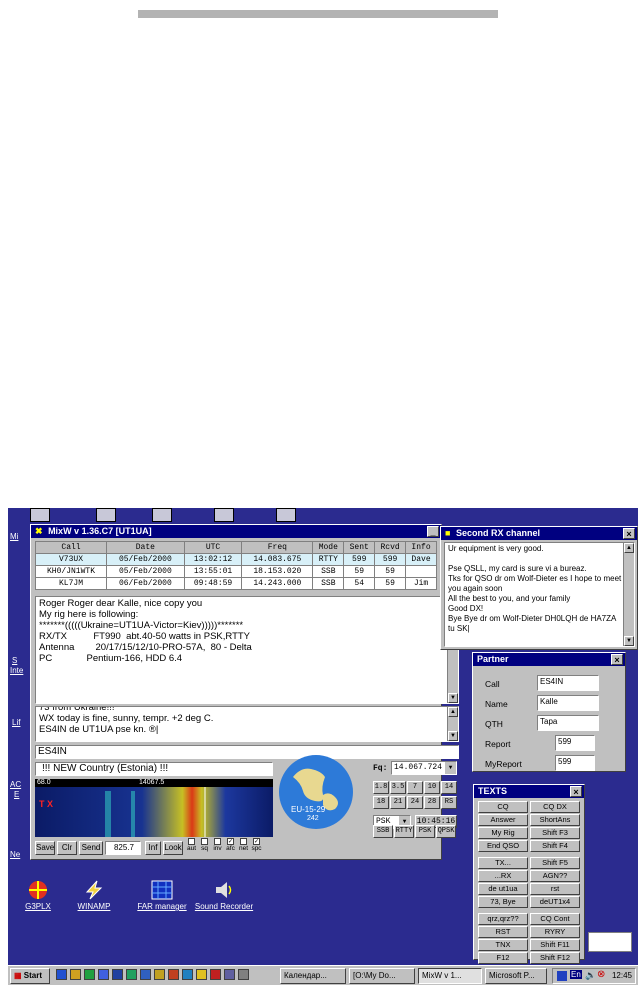 The width and height of the screenshot is (643, 994). I want to click on log-header-cell: Date, so click(145, 547).